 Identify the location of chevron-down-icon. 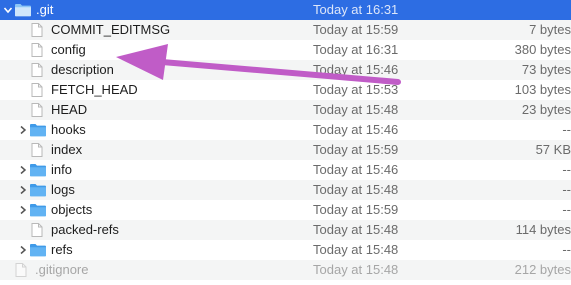
(8, 10).